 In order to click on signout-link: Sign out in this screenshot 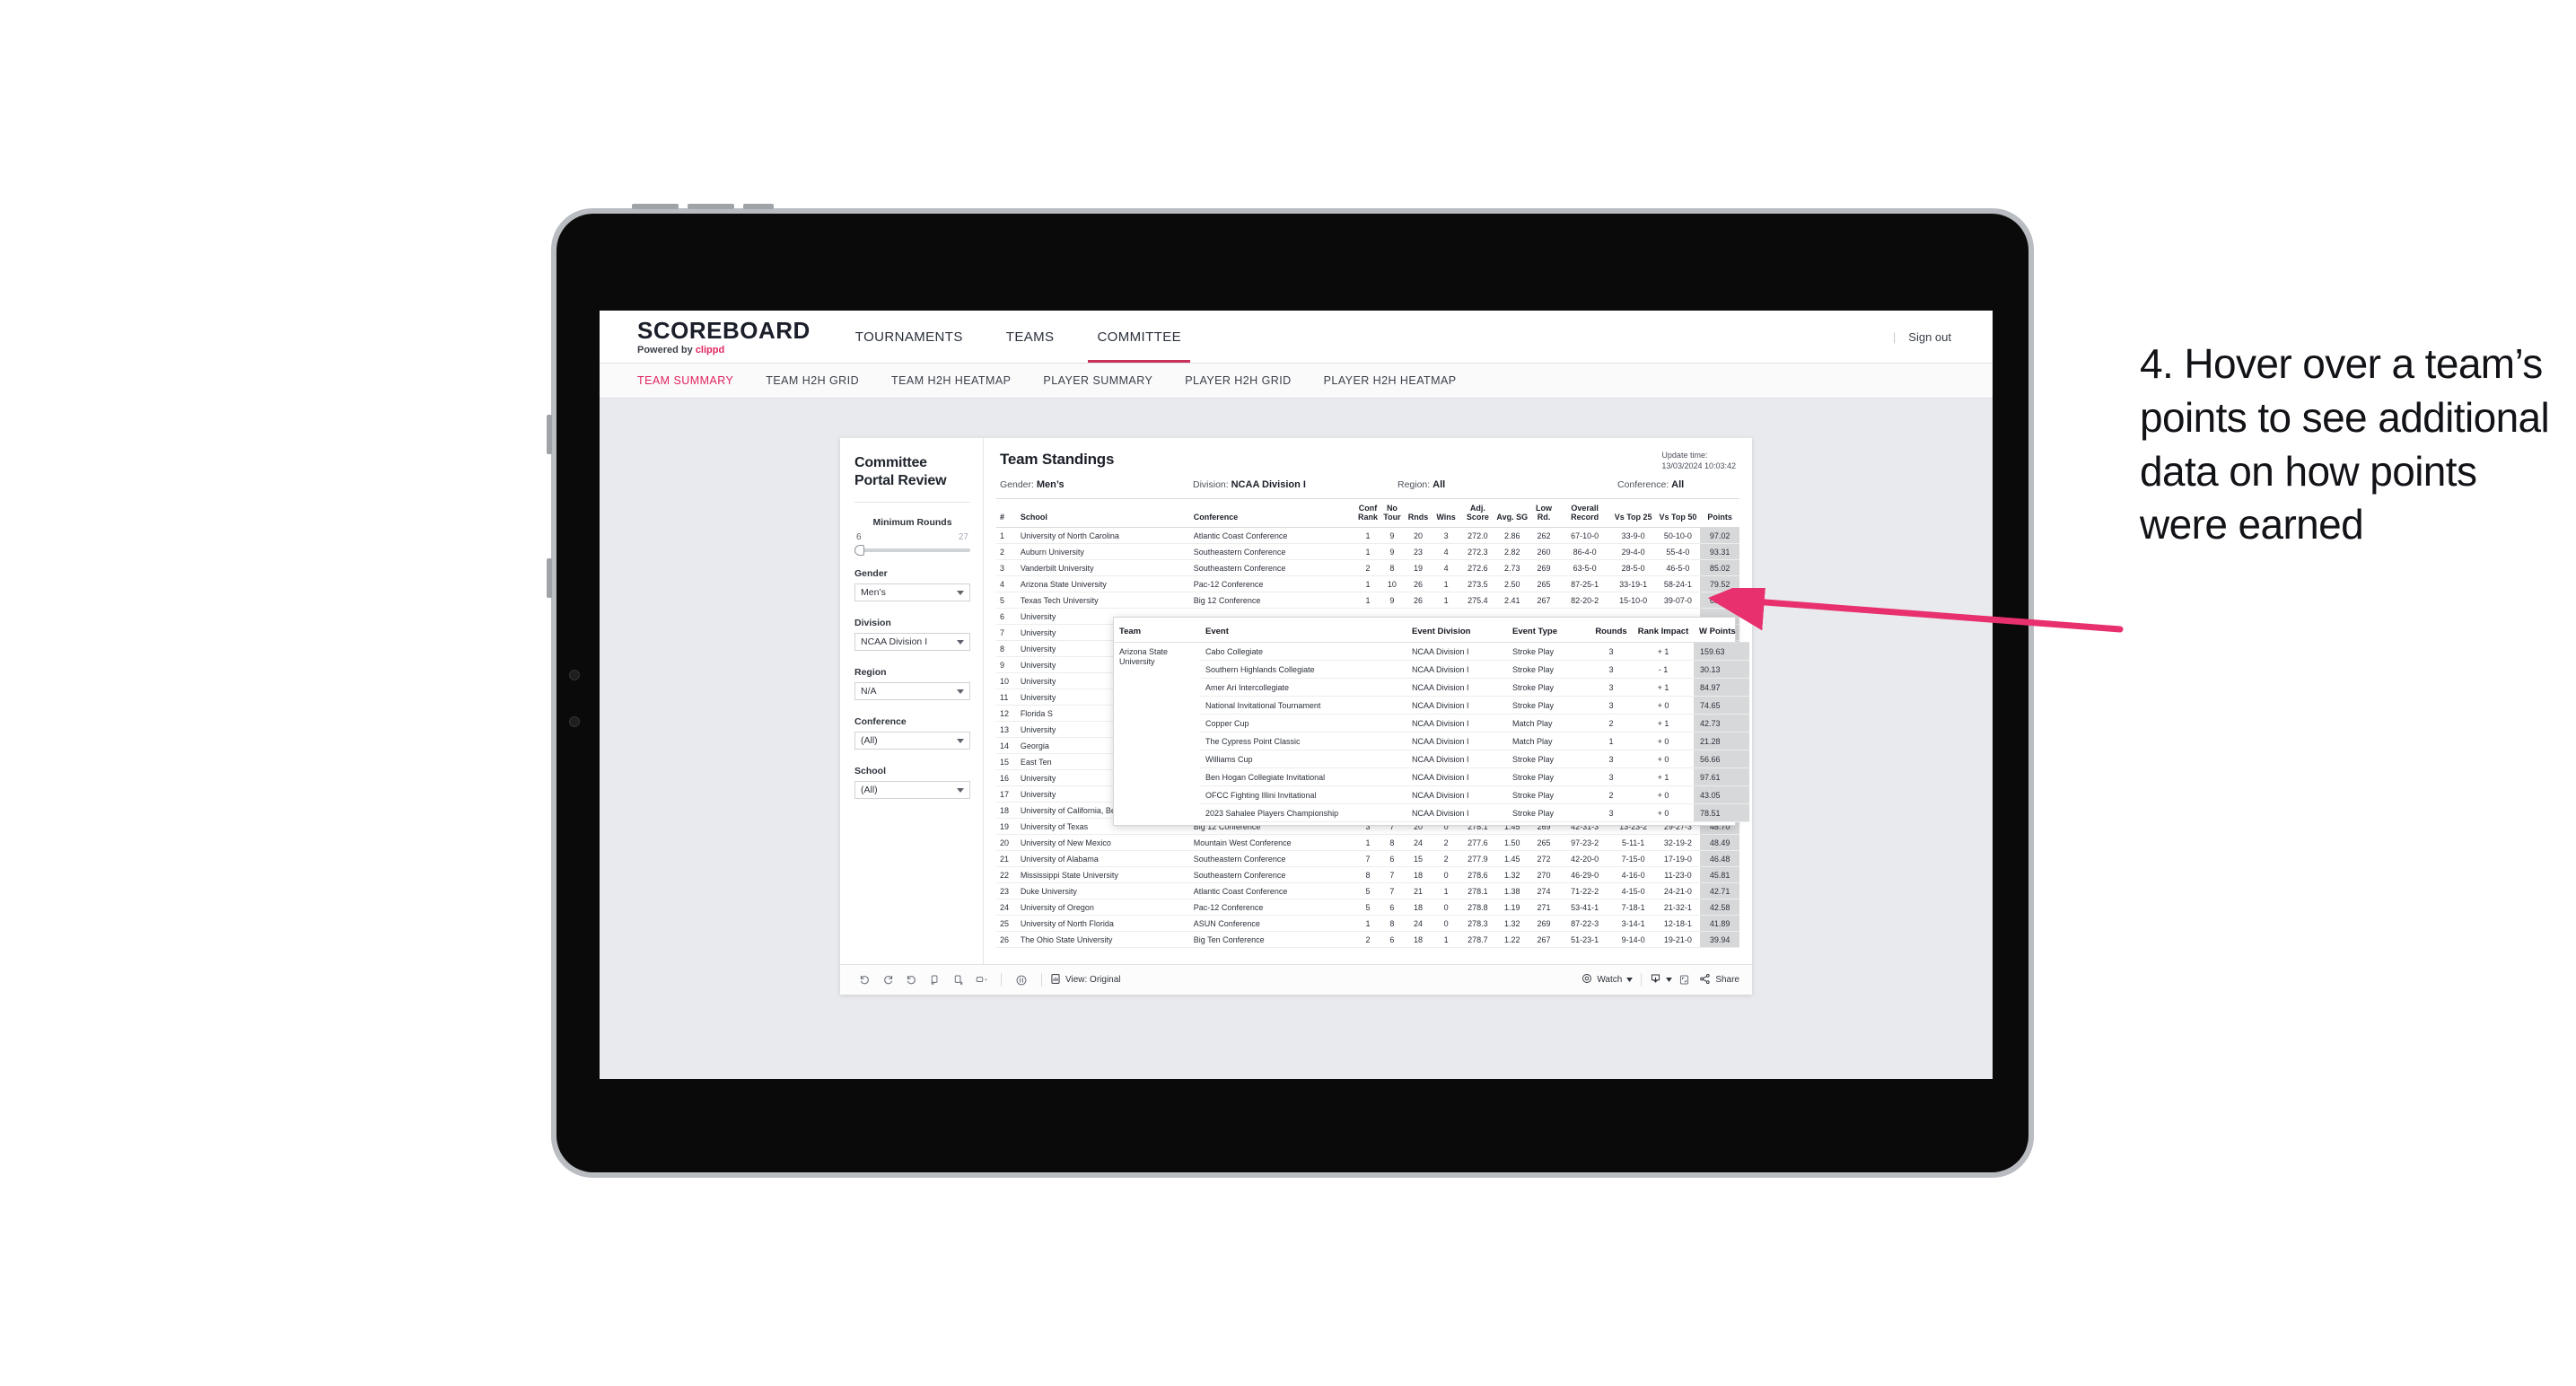, I will do `click(1929, 337)`.